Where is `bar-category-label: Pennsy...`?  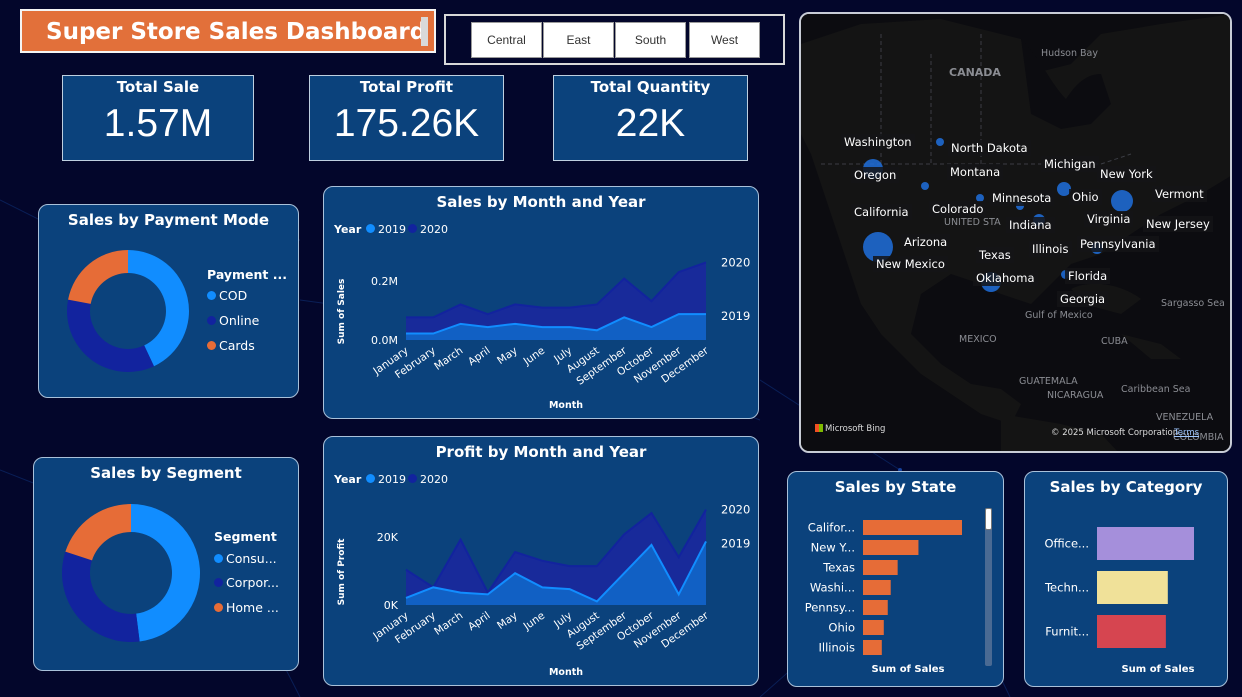
bar-category-label: Pennsy... is located at coordinates (830, 608).